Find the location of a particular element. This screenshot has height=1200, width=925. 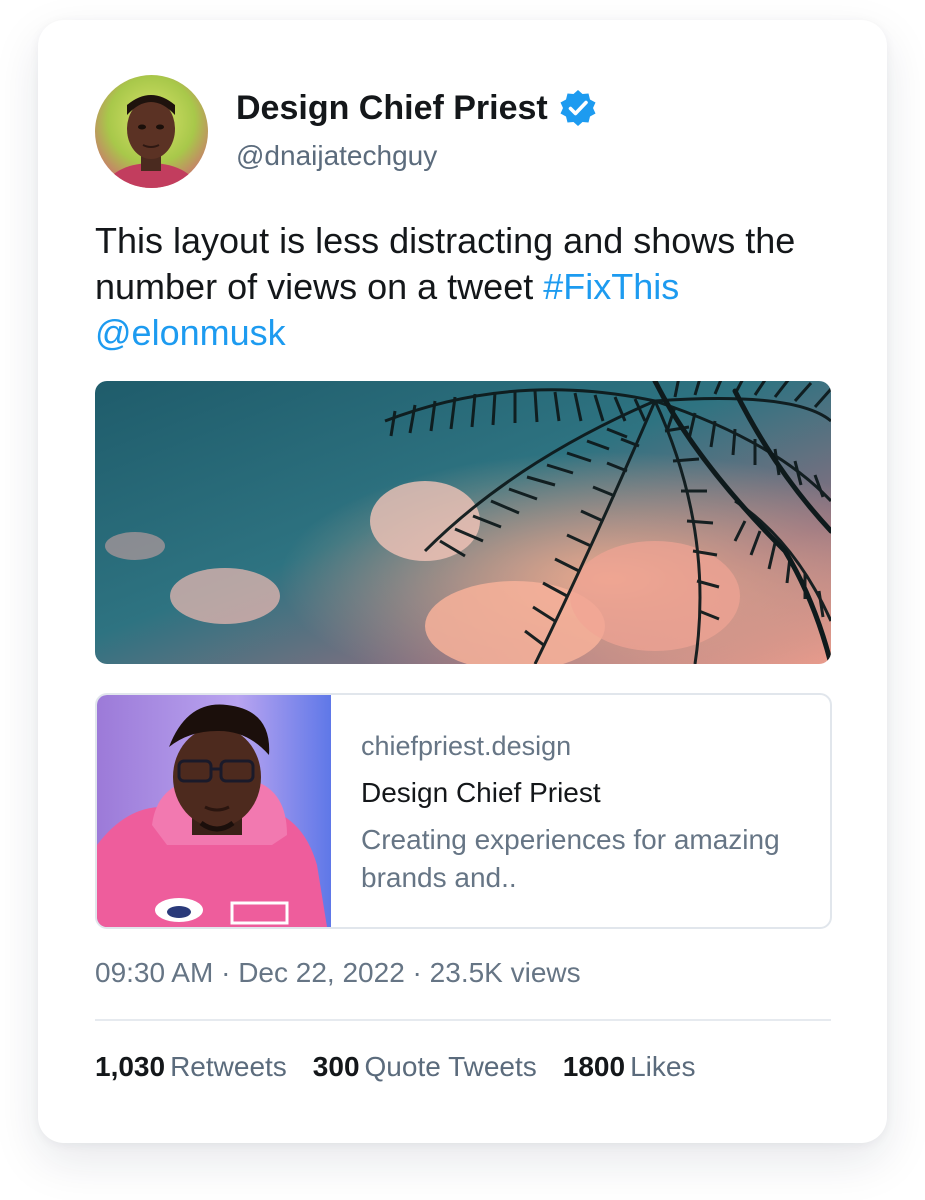

quote-tweets-label: Quote Tweets is located at coordinates (450, 1066).